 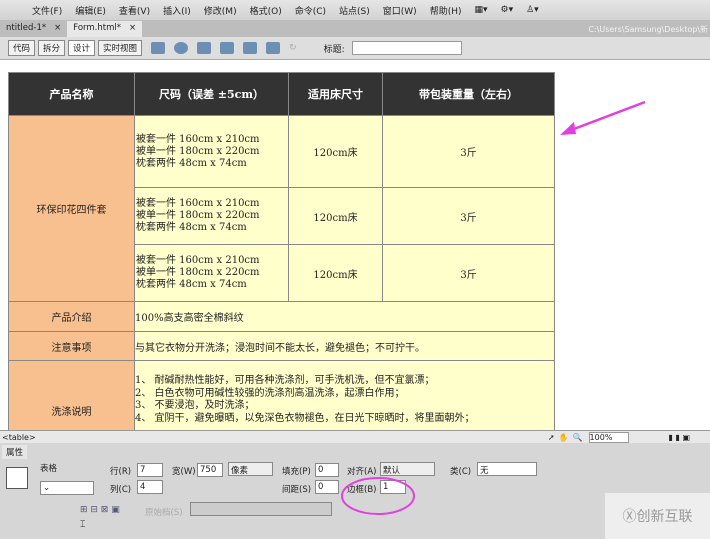 What do you see at coordinates (49, 469) in the screenshot?
I see `type-label: 表格` at bounding box center [49, 469].